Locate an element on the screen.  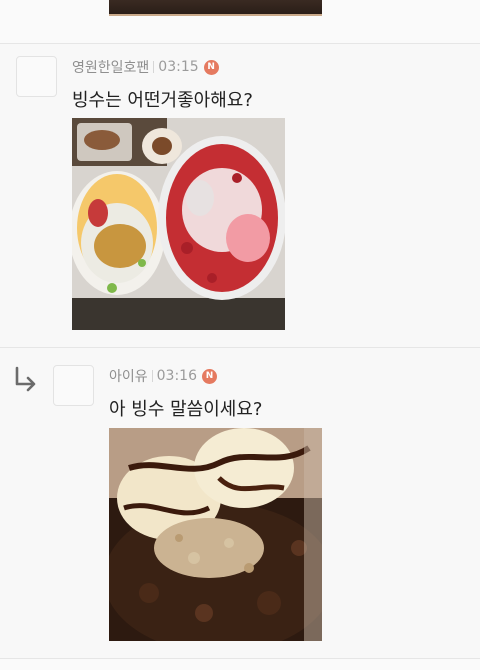
previous-comment-photo is located at coordinates (215, 8).